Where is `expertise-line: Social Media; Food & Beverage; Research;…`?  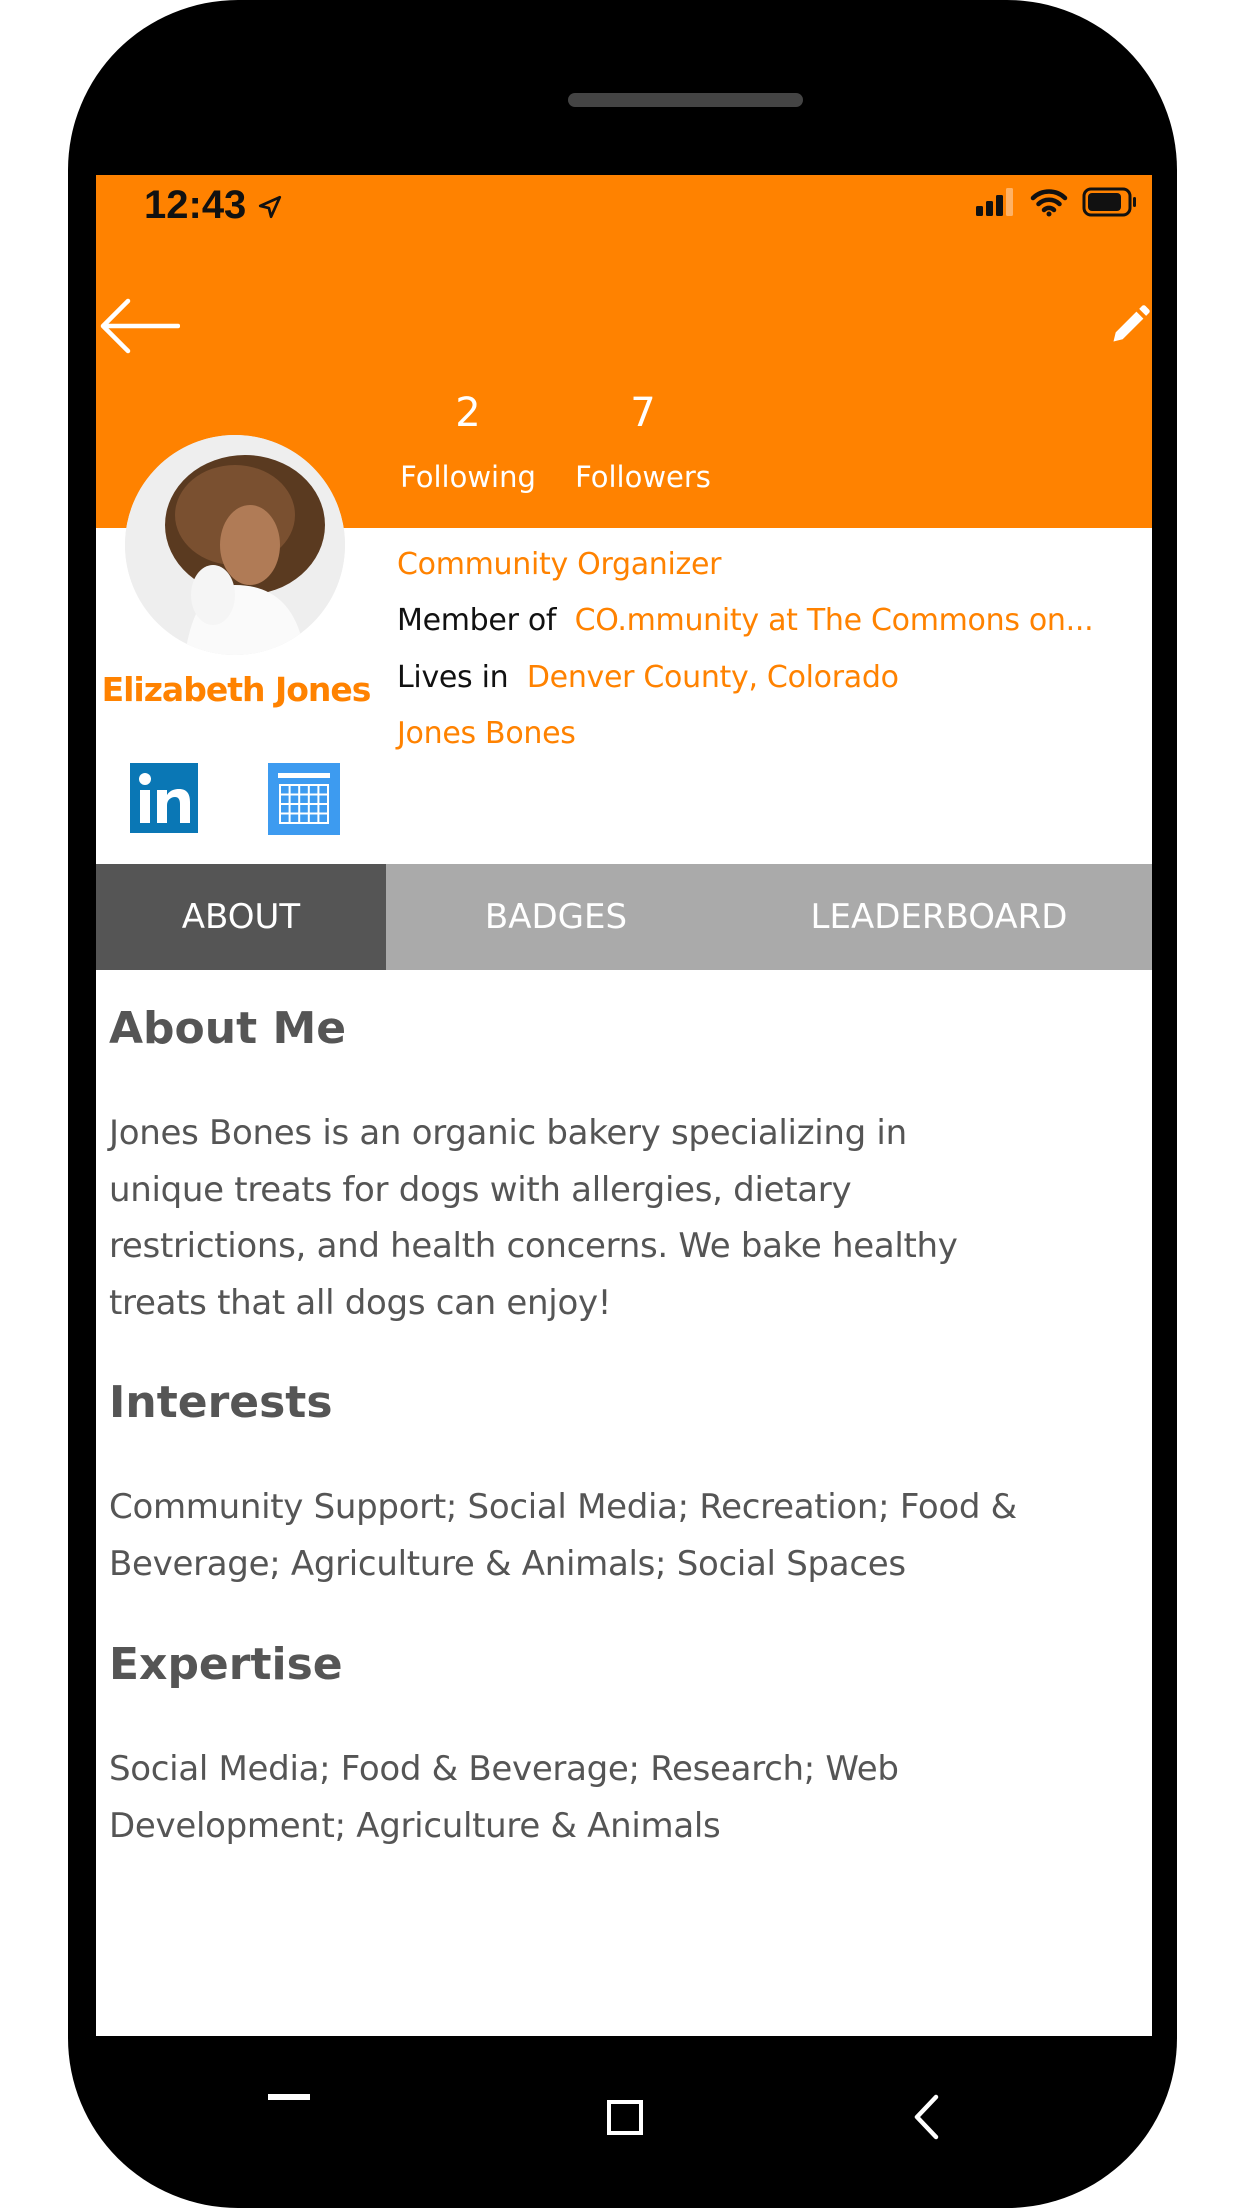 expertise-line: Social Media; Food & Beverage; Research;… is located at coordinates (504, 1769).